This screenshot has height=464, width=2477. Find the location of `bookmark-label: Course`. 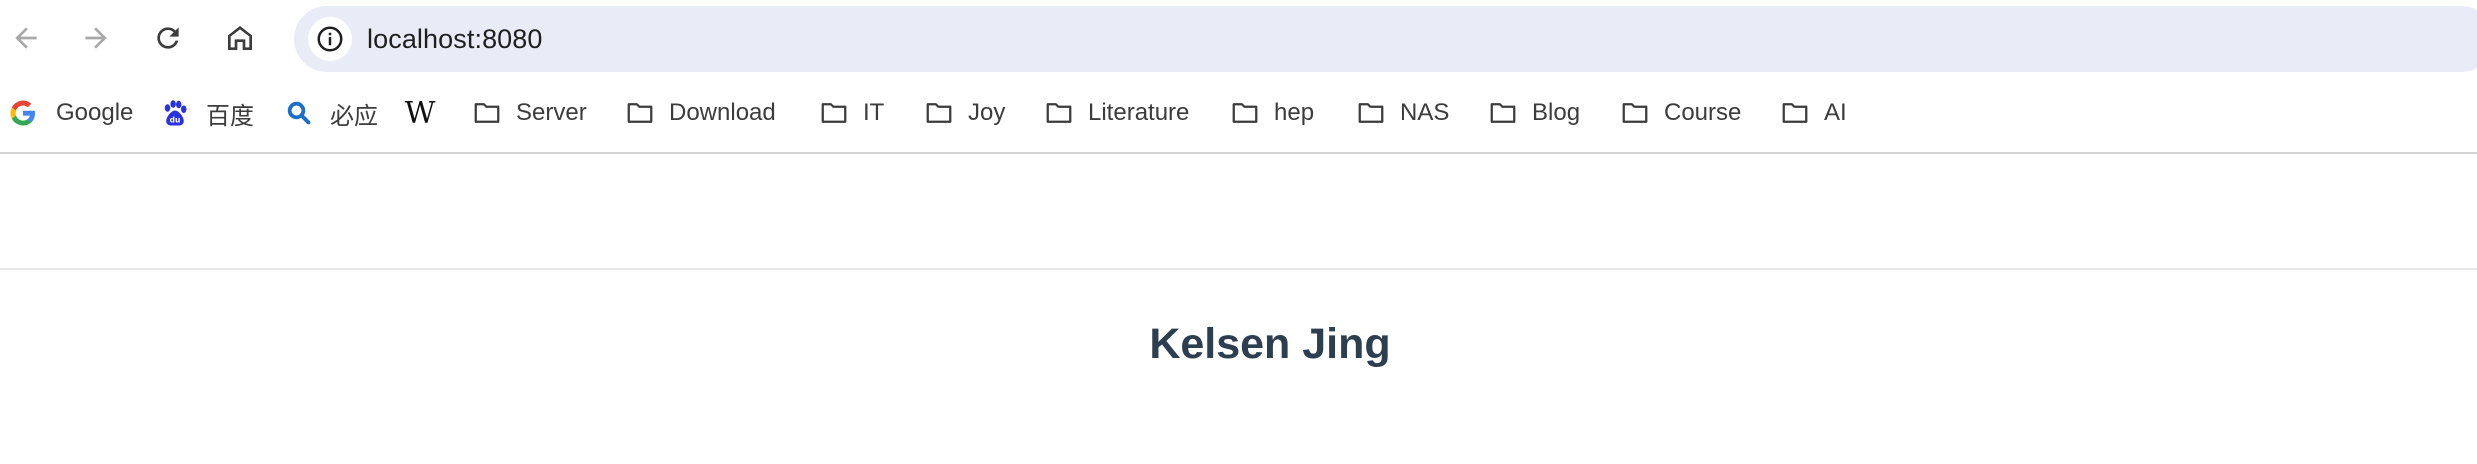

bookmark-label: Course is located at coordinates (1703, 112).